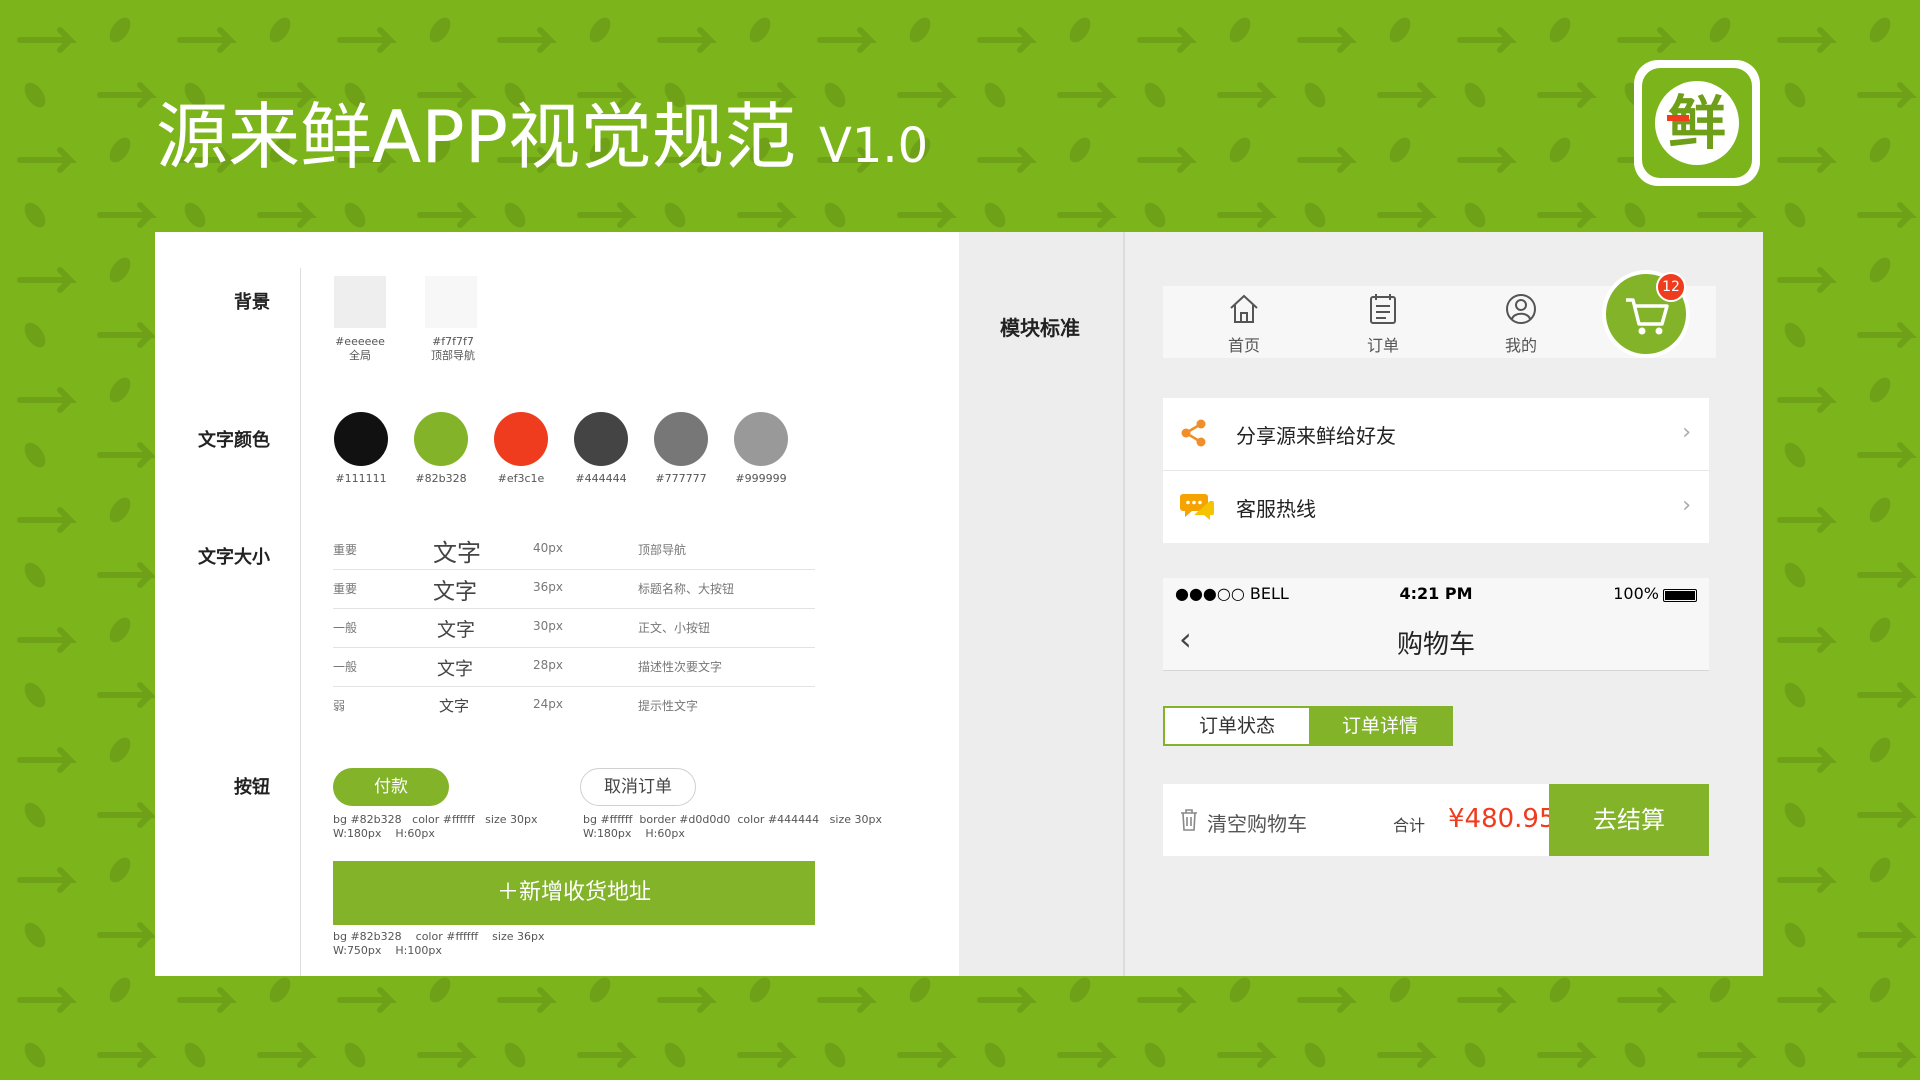  I want to click on title-text: 源来鲜APP视觉规范, so click(476, 137).